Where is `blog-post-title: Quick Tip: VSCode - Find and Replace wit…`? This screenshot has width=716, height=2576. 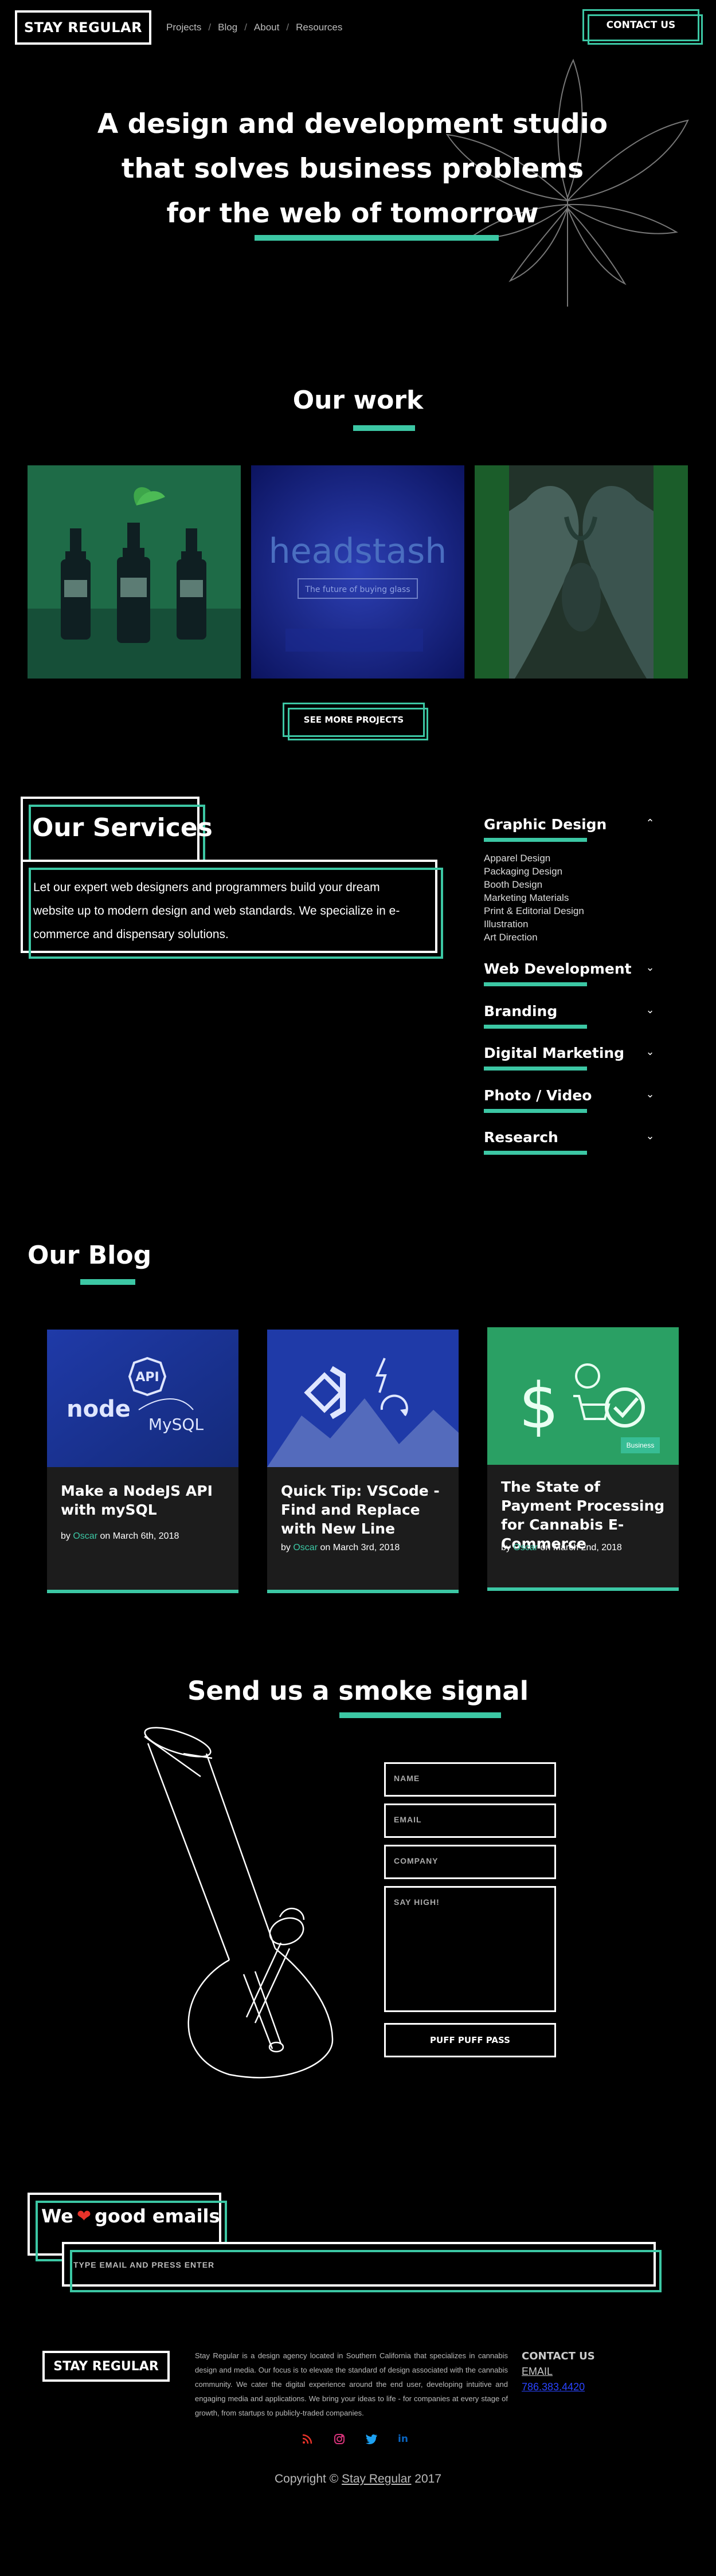 blog-post-title: Quick Tip: VSCode - Find and Replace wit… is located at coordinates (366, 1509).